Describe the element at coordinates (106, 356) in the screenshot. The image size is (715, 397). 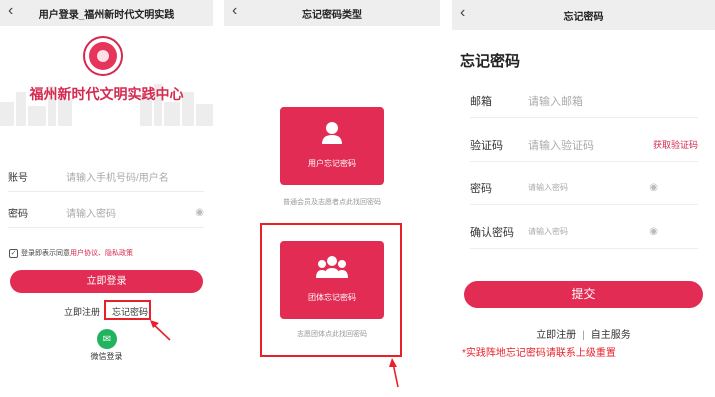
I see `wechat-login-label: 微信登录` at that location.